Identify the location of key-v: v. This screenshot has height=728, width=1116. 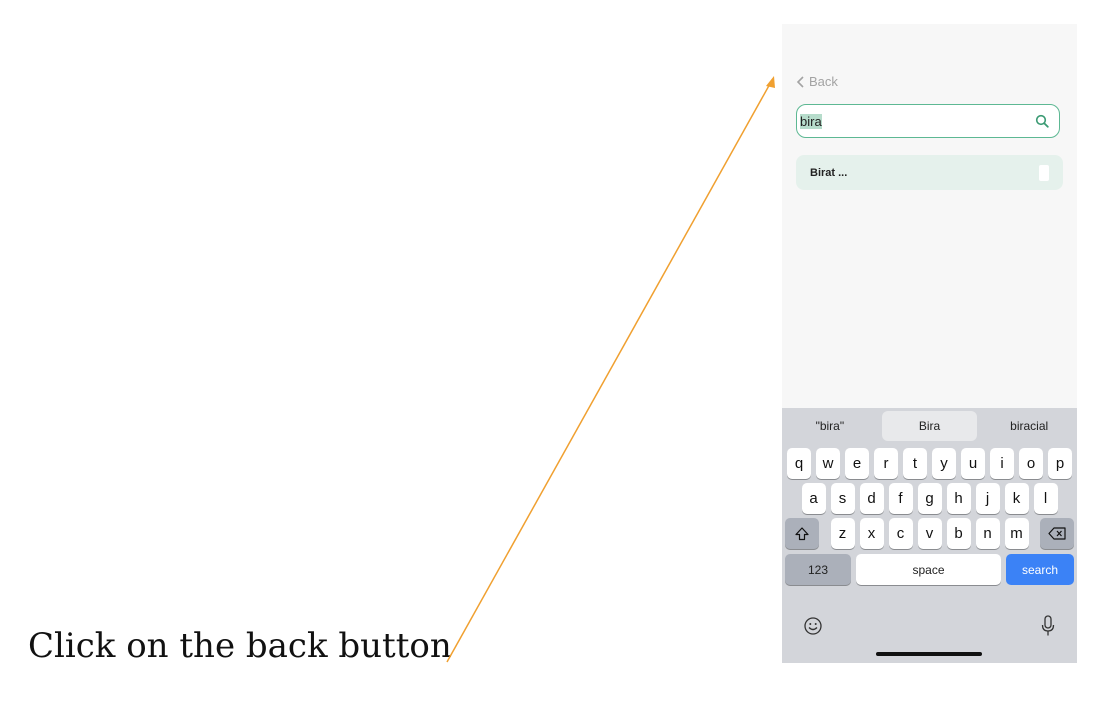
(929, 533).